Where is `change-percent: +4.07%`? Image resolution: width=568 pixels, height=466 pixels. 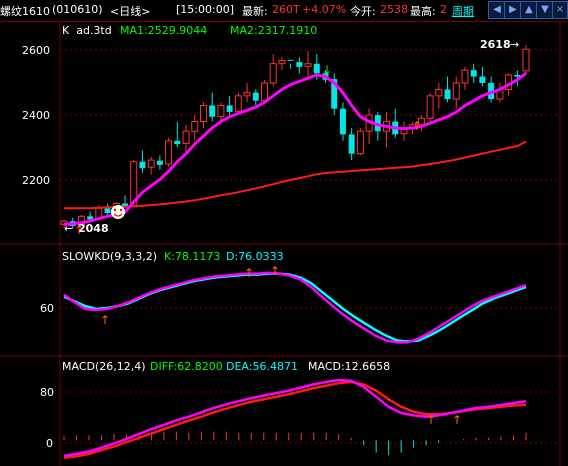 change-percent: +4.07% is located at coordinates (324, 9).